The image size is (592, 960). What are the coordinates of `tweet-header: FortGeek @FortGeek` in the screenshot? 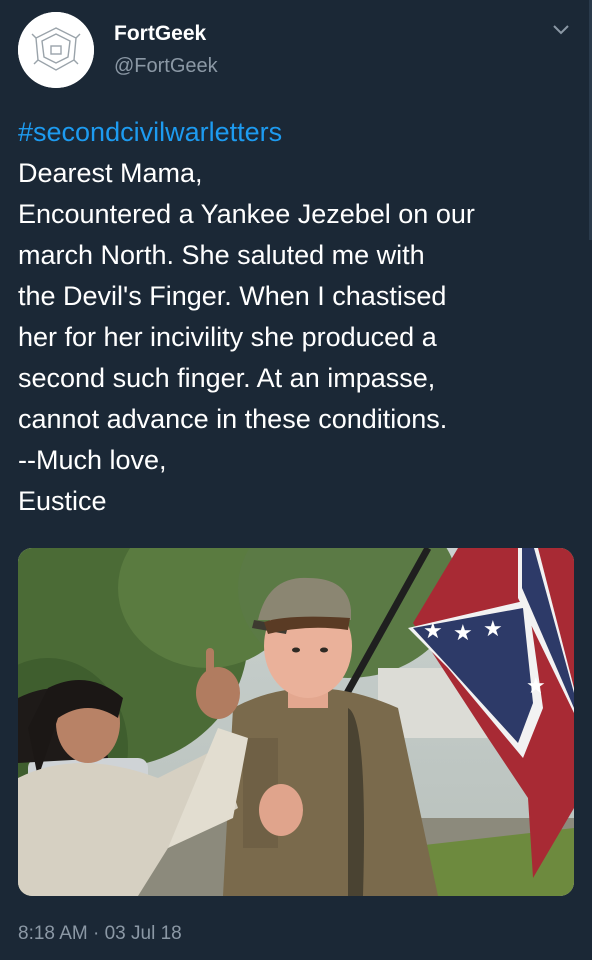 It's located at (296, 49).